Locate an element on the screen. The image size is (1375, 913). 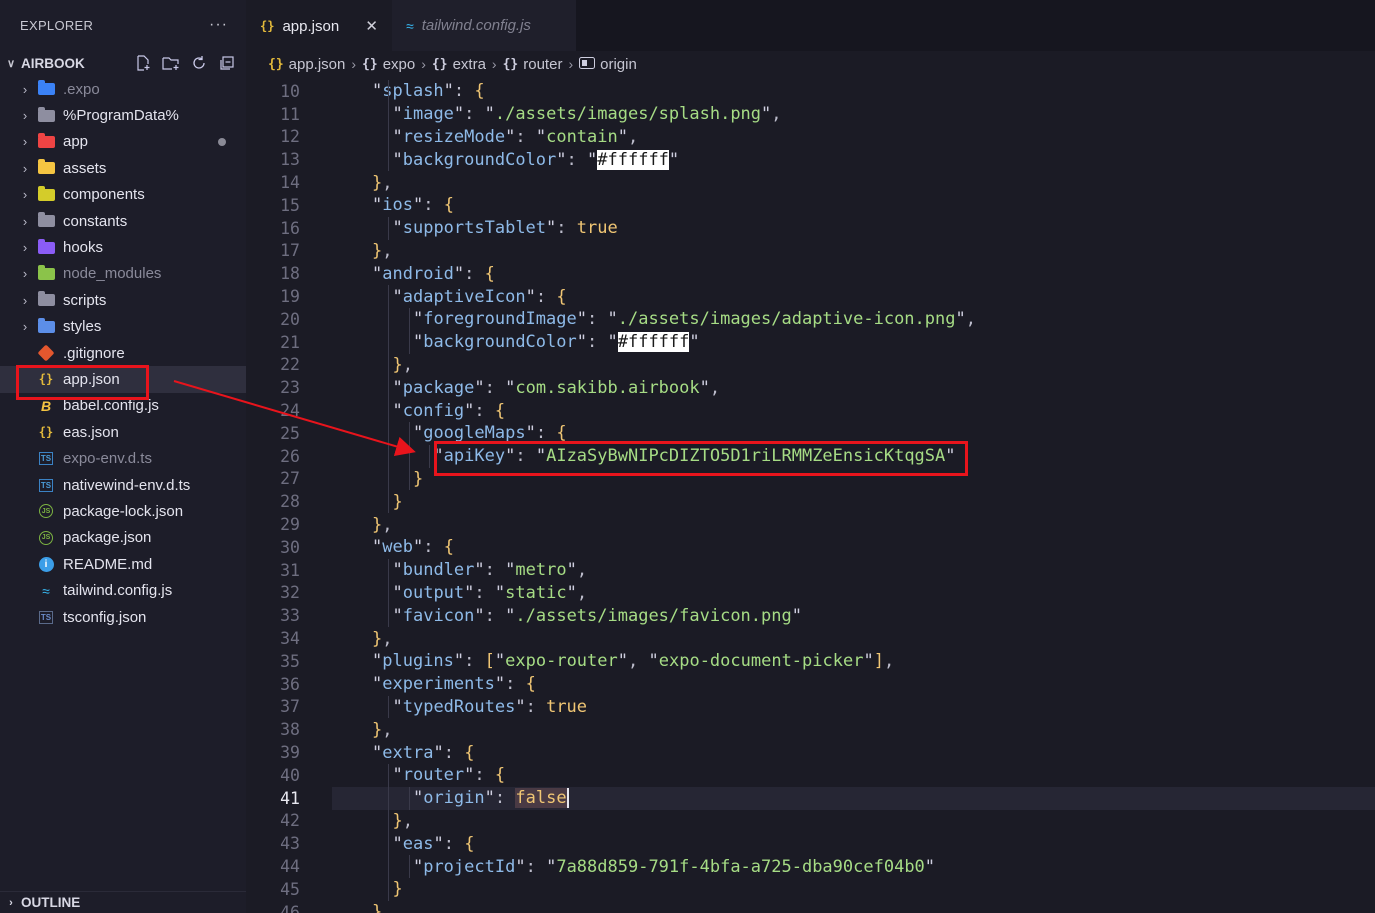
code-line: 14}, is located at coordinates (810, 182).